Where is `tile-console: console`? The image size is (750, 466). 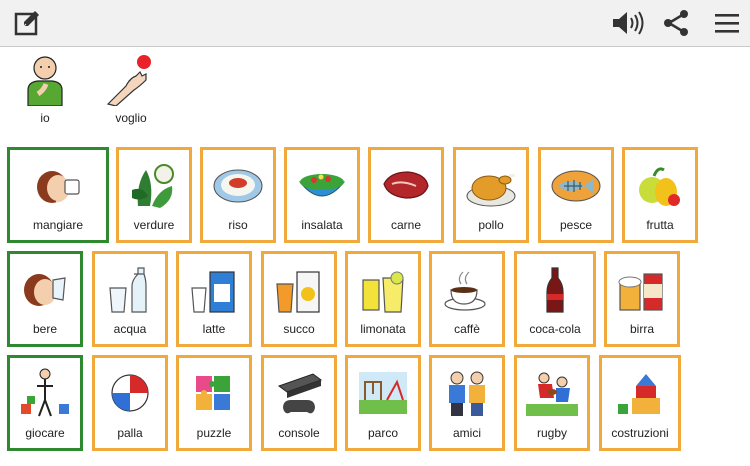
tile-console: console is located at coordinates (299, 403).